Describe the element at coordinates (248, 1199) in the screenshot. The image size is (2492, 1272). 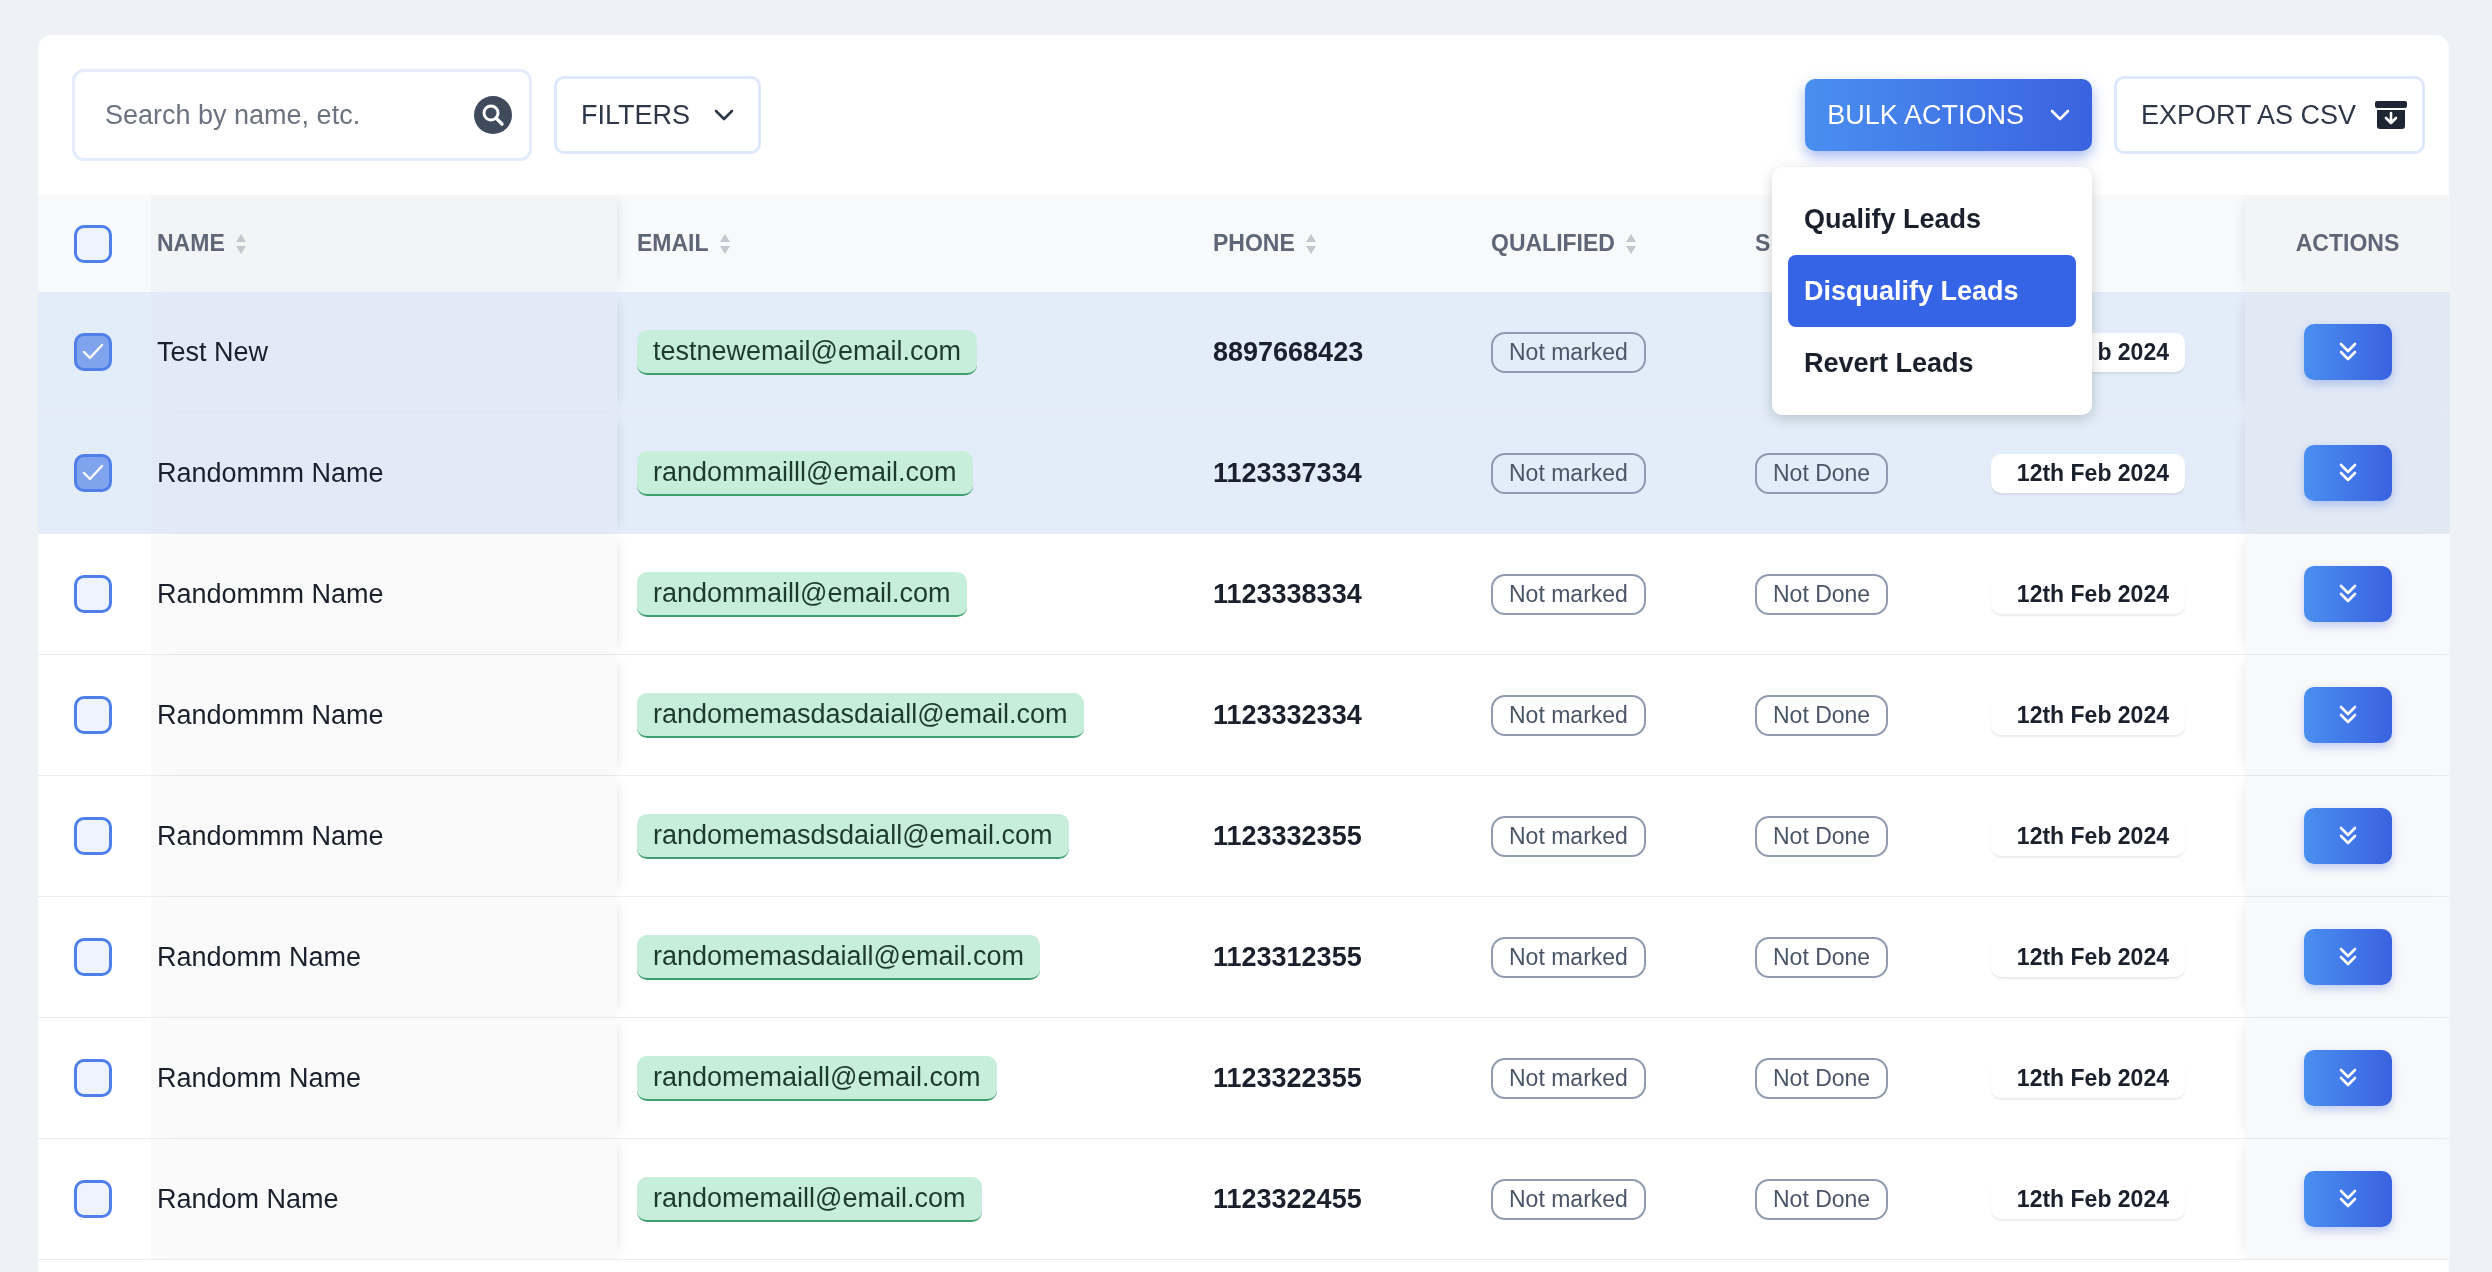
I see `lead-name: Random Name` at that location.